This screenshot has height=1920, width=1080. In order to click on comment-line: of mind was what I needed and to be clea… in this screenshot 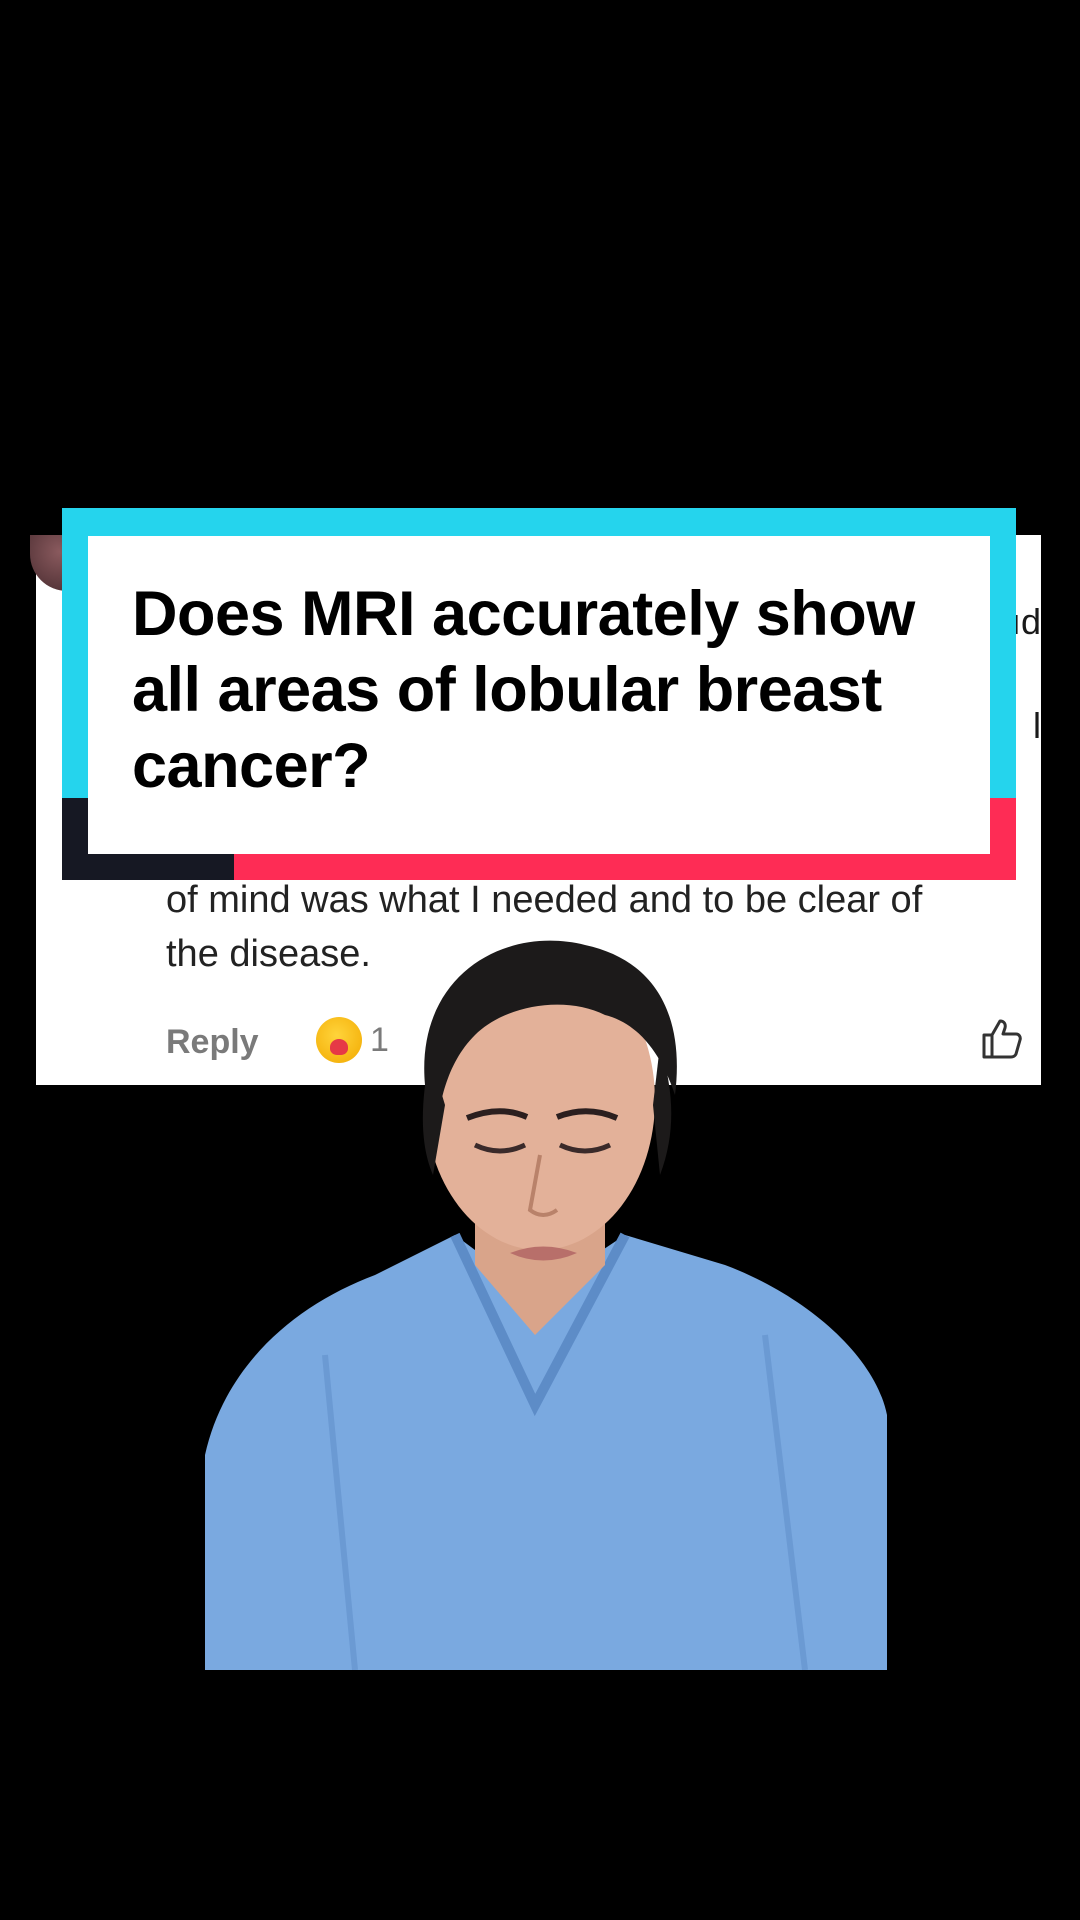, I will do `click(544, 900)`.